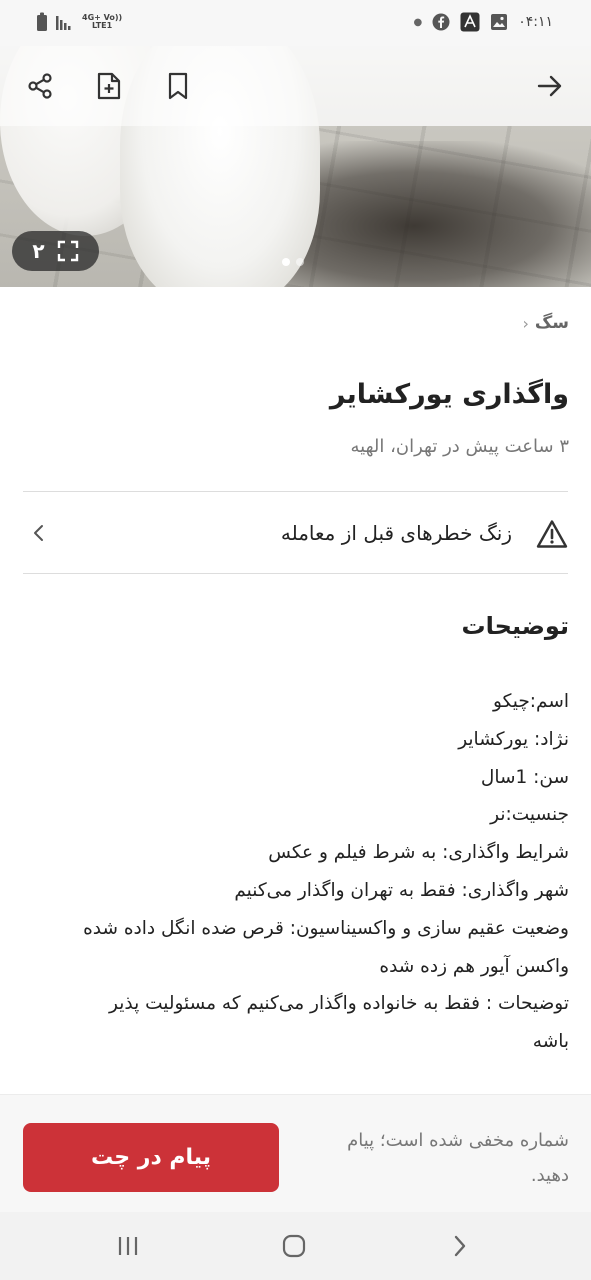 This screenshot has height=1280, width=591. What do you see at coordinates (151, 1157) in the screenshot?
I see `chat-message-button: پیام در چت` at bounding box center [151, 1157].